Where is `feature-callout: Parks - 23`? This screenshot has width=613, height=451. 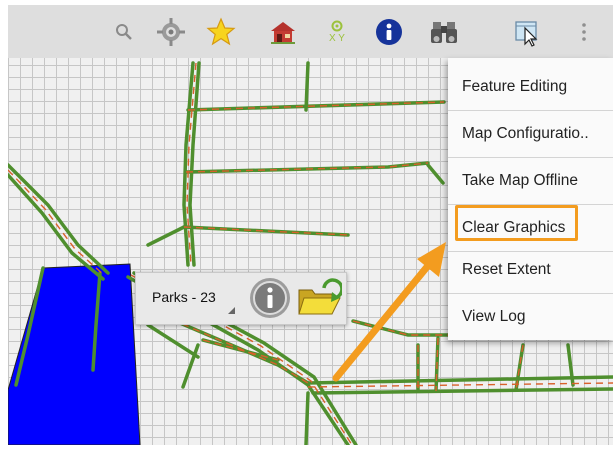 feature-callout: Parks - 23 is located at coordinates (241, 298).